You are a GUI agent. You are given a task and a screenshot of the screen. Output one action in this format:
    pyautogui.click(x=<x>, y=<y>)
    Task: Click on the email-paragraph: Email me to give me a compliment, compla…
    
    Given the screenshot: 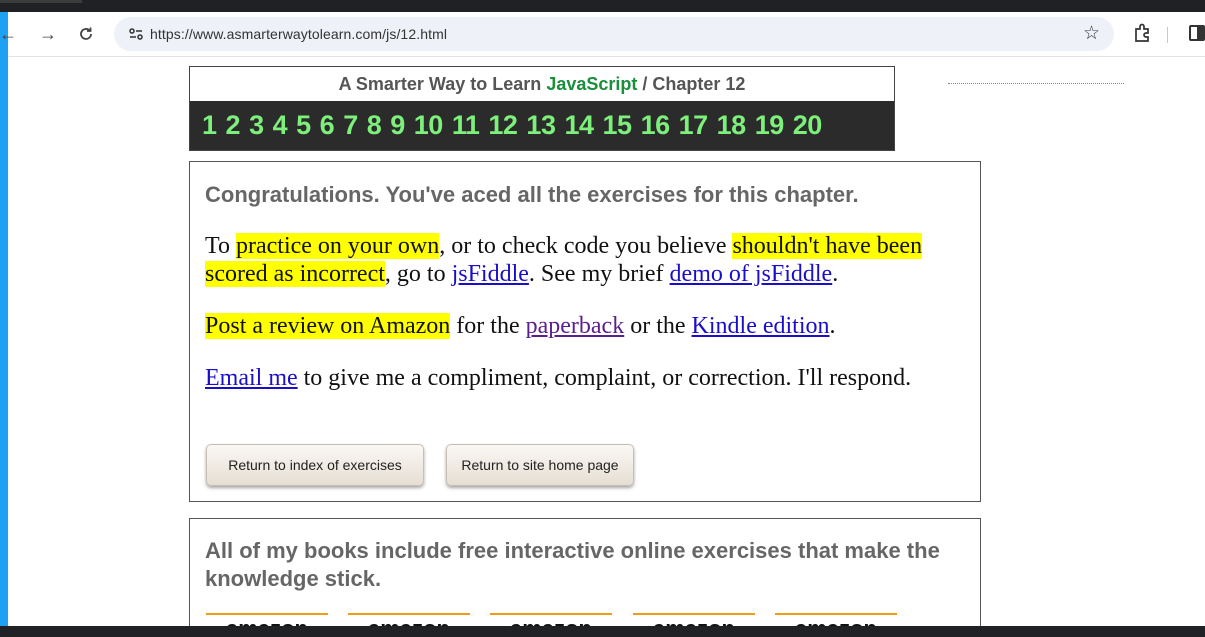 What is the action you would take?
    pyautogui.click(x=558, y=378)
    